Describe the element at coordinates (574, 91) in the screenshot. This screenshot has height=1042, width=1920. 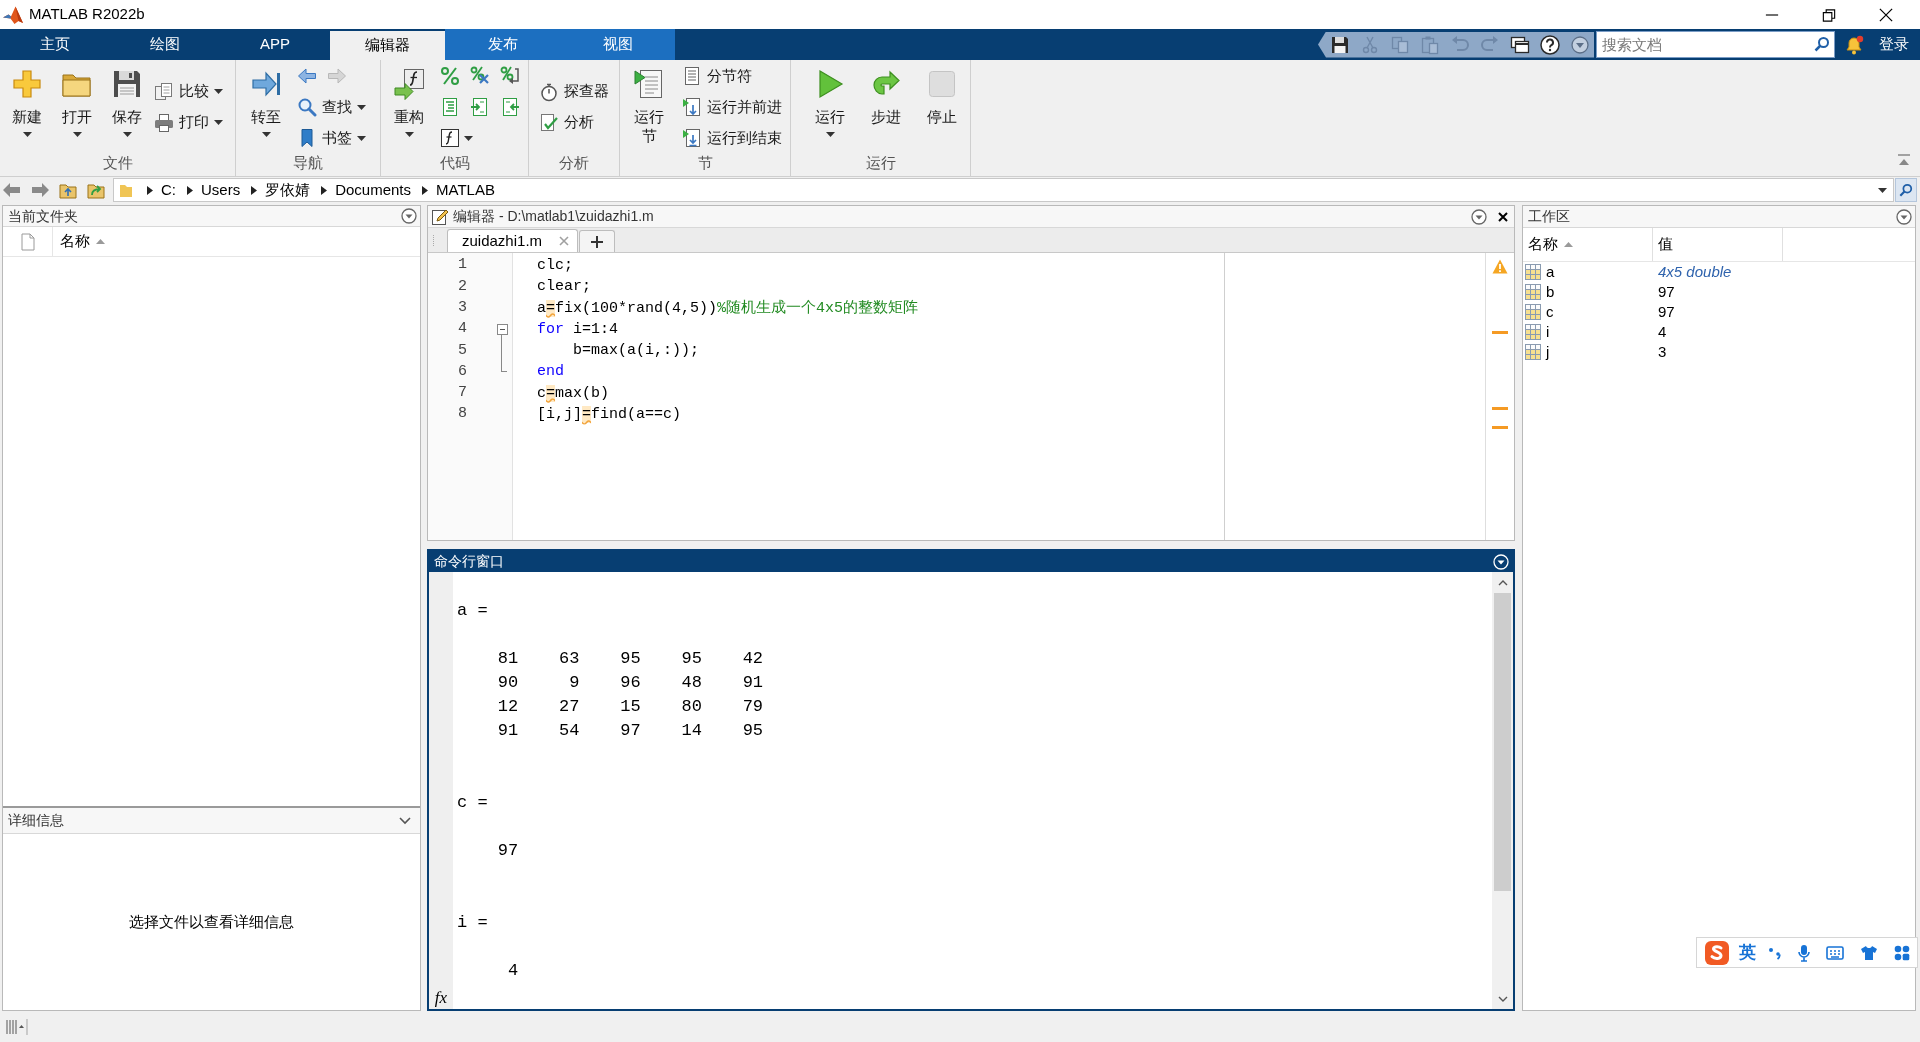
I see `profiler-button: 探查器` at that location.